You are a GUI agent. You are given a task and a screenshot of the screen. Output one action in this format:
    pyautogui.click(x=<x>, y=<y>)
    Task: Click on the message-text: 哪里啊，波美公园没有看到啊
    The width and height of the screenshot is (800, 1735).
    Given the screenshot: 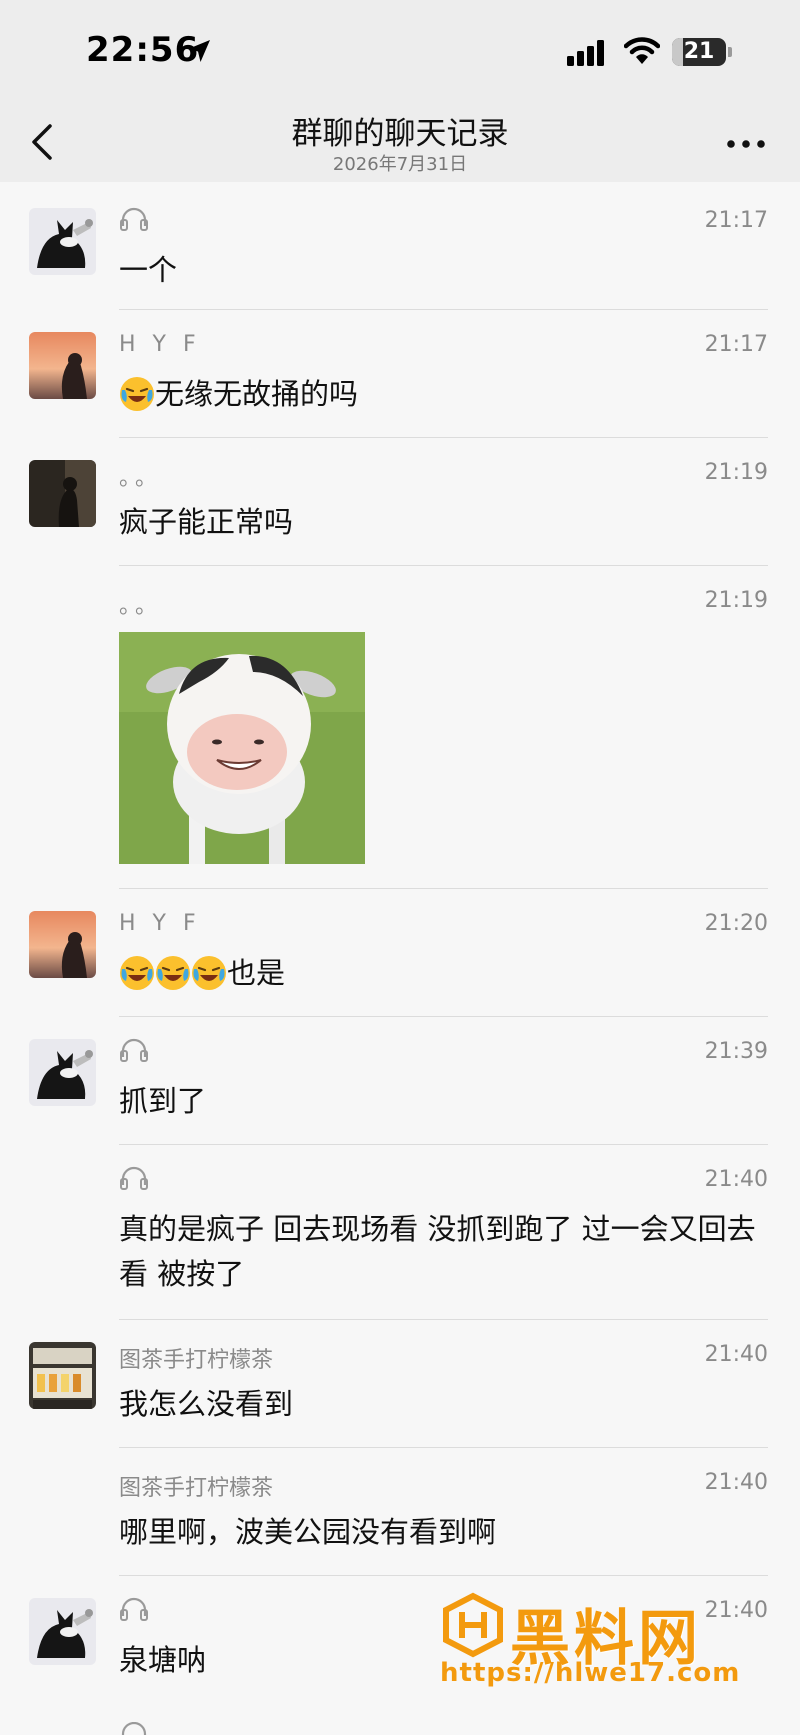 What is the action you would take?
    pyautogui.click(x=308, y=1532)
    